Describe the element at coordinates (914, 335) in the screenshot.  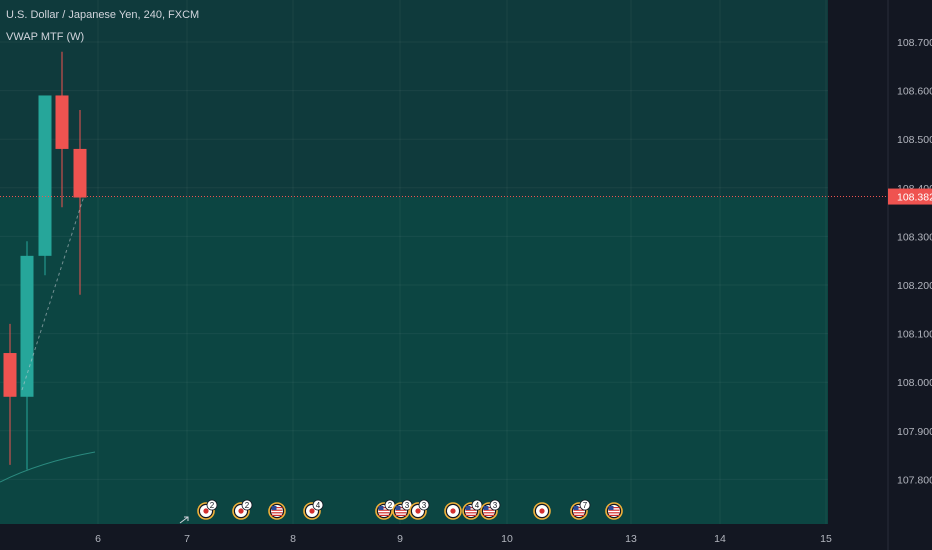
I see `y-tick-label: 108.100` at that location.